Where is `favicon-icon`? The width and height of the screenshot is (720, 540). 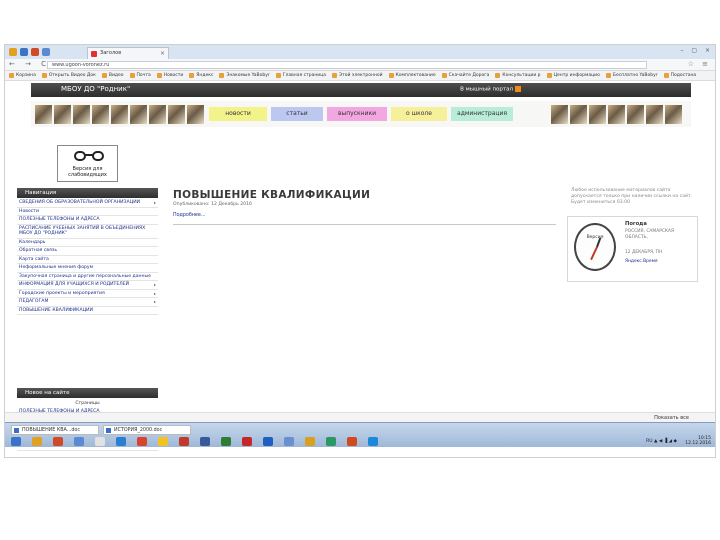 favicon-icon is located at coordinates (94, 54).